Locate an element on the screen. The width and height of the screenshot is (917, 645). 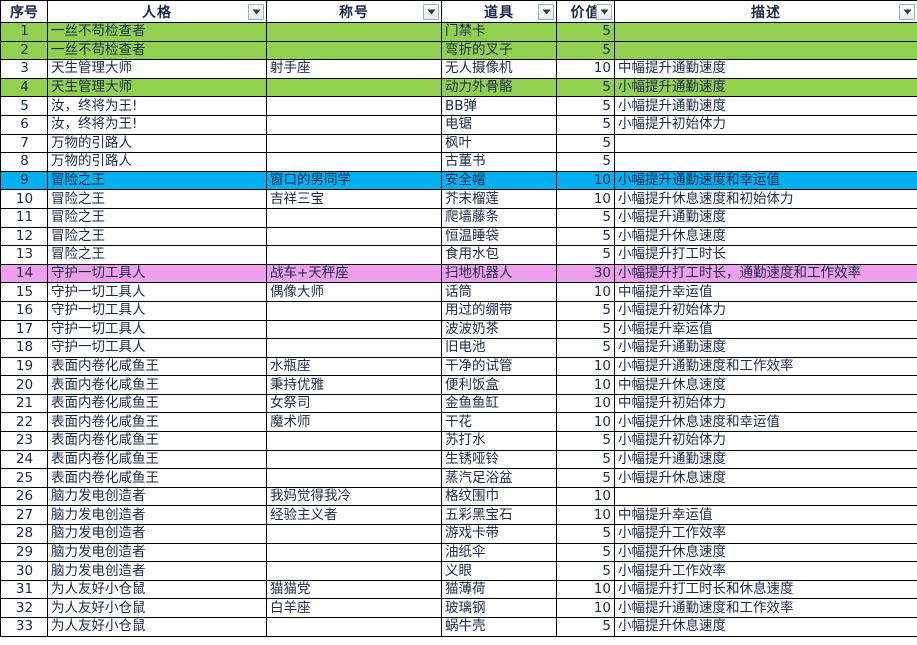
cell-title: 射手座 is located at coordinates (354, 69).